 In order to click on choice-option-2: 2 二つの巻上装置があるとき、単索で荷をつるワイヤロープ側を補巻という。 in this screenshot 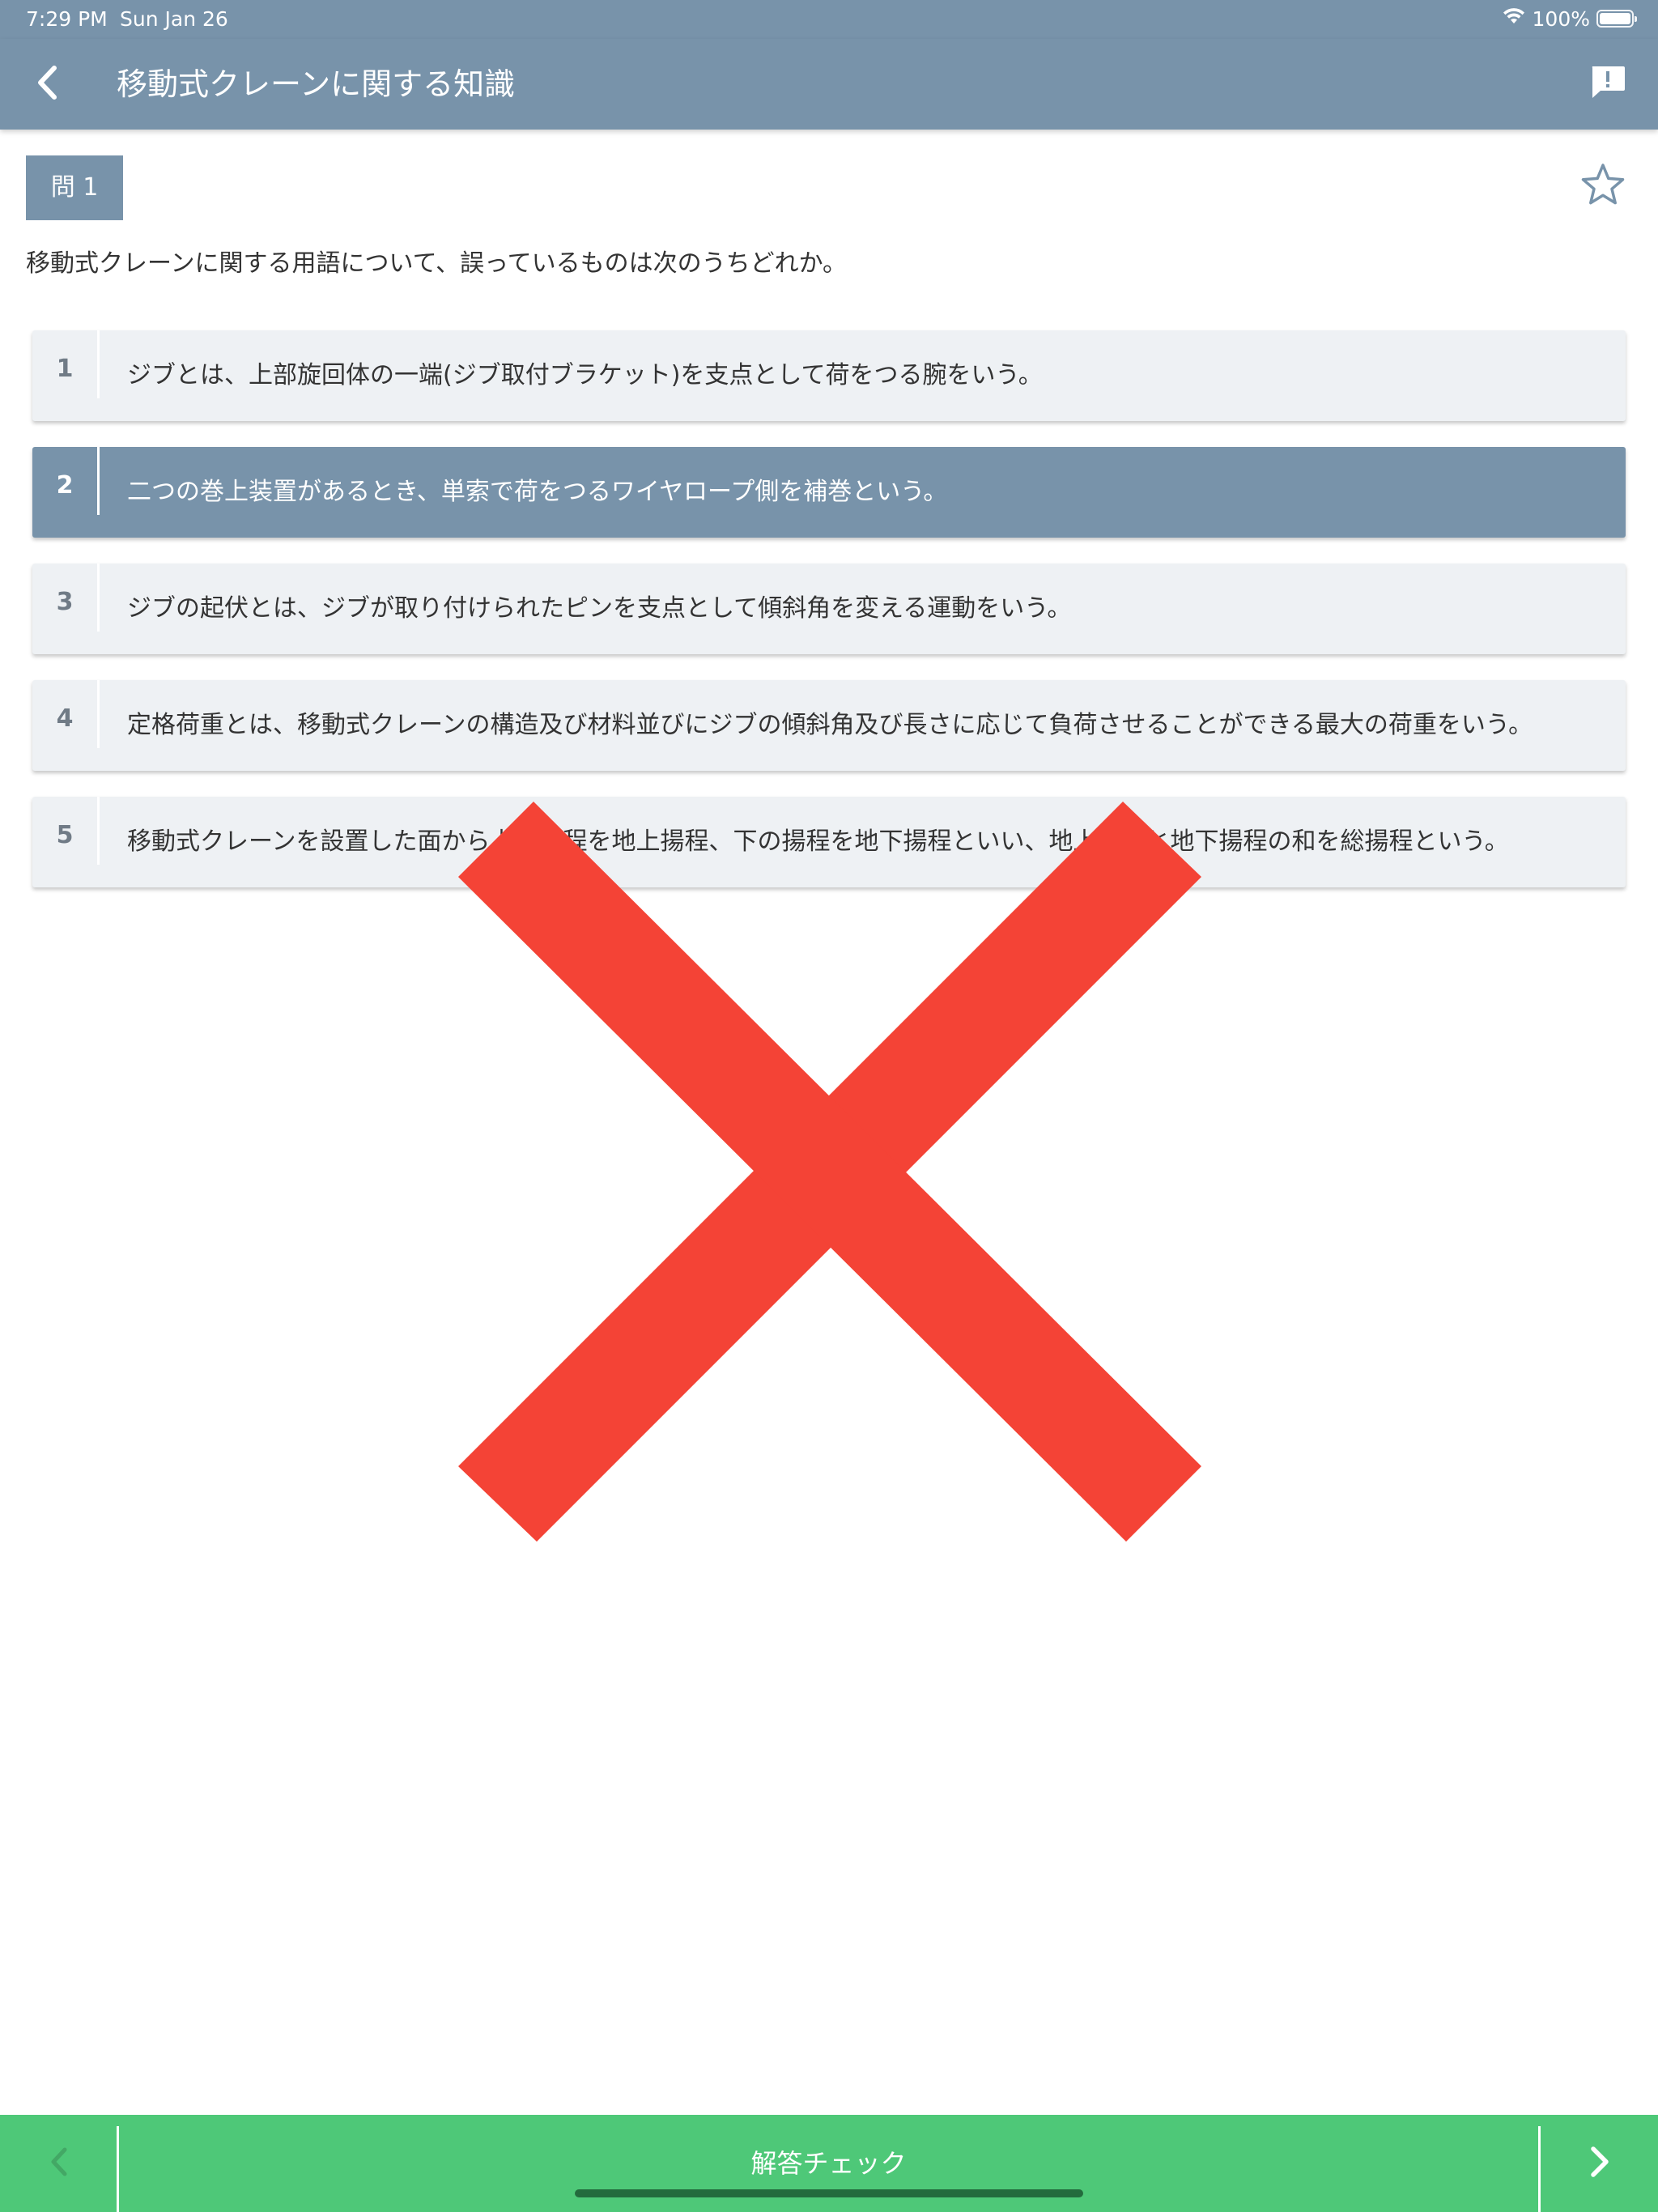, I will do `click(829, 493)`.